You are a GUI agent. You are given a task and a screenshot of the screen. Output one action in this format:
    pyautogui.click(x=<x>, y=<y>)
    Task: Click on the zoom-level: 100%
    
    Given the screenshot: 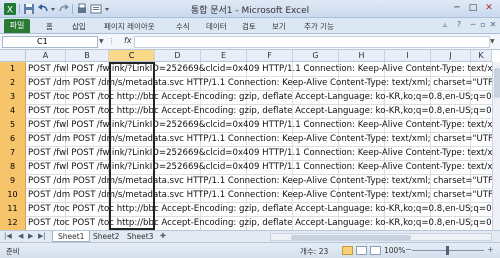 What is the action you would take?
    pyautogui.click(x=394, y=250)
    